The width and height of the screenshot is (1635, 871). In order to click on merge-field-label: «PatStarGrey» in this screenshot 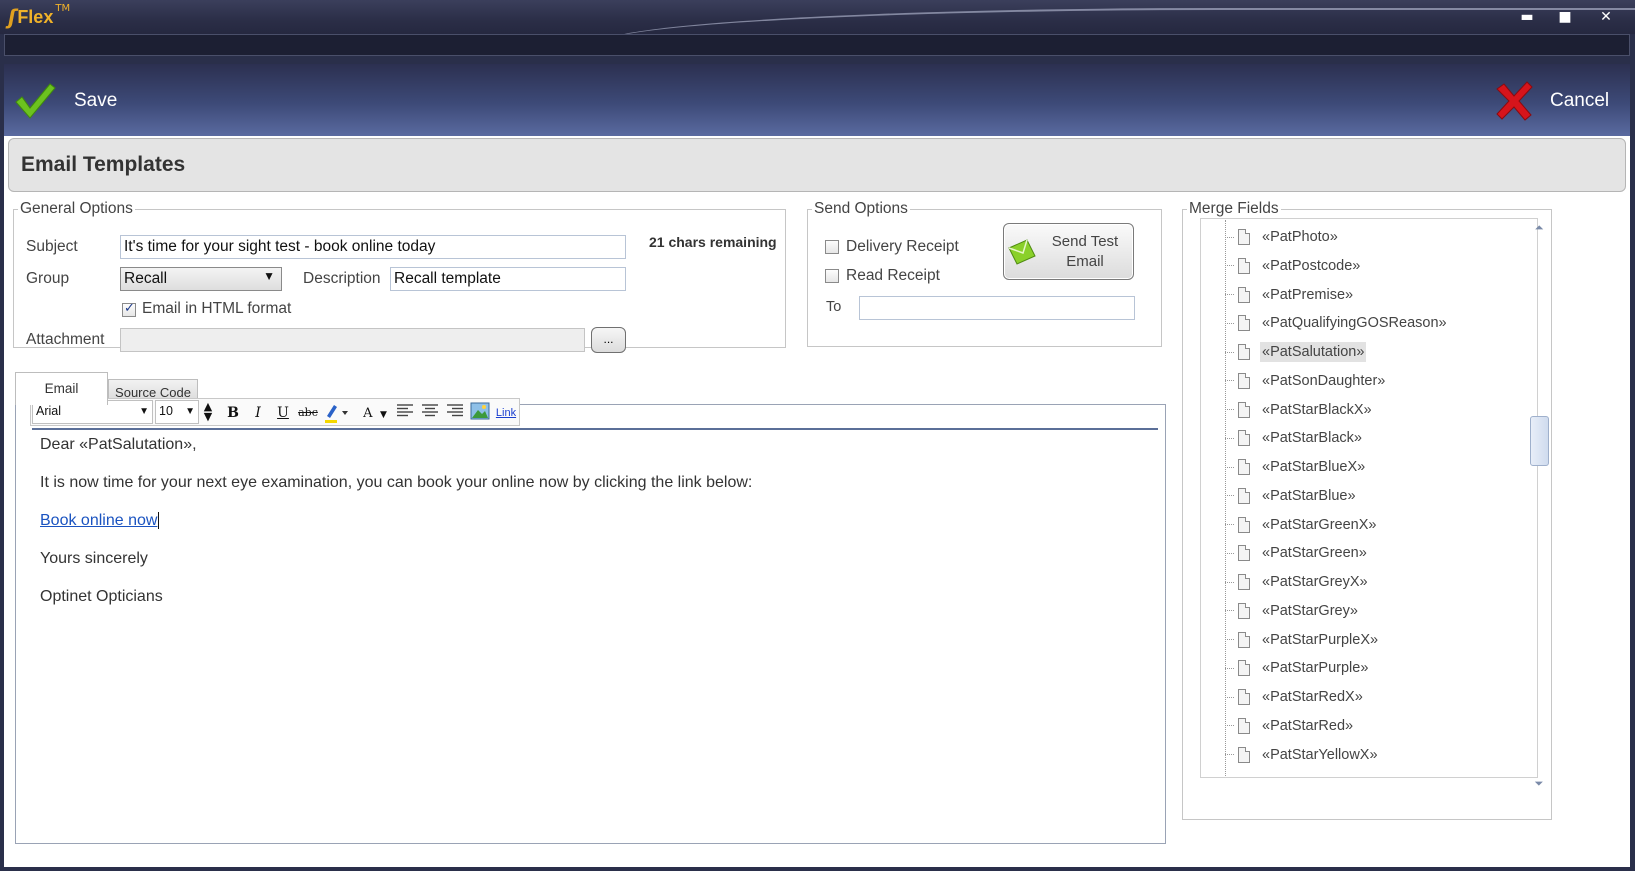, I will do `click(1310, 610)`.